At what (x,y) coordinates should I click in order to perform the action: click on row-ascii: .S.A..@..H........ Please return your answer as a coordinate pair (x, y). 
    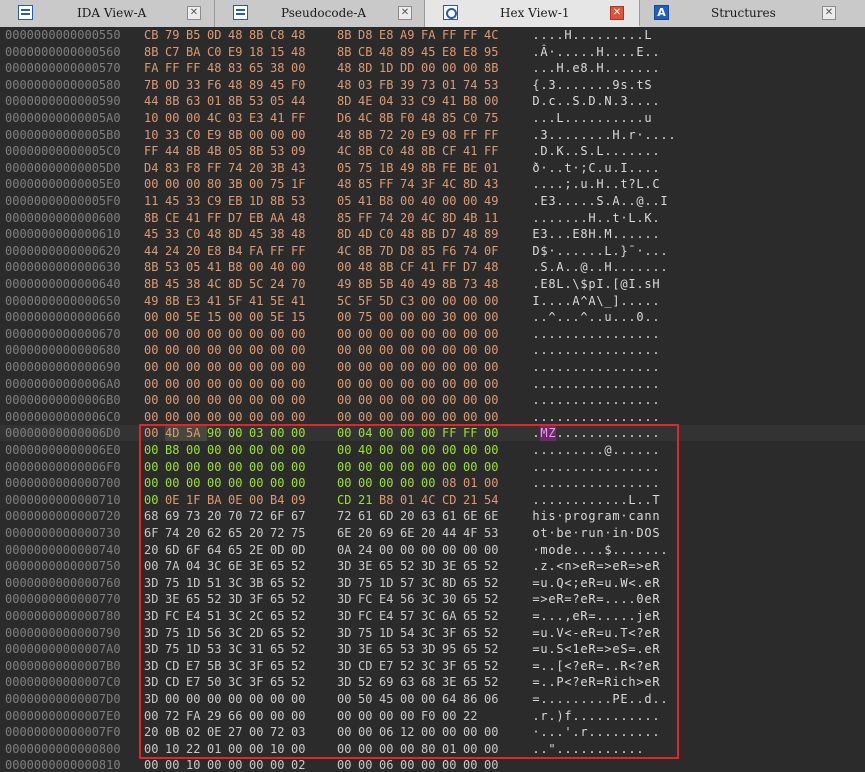
    Looking at the image, I should click on (600, 267).